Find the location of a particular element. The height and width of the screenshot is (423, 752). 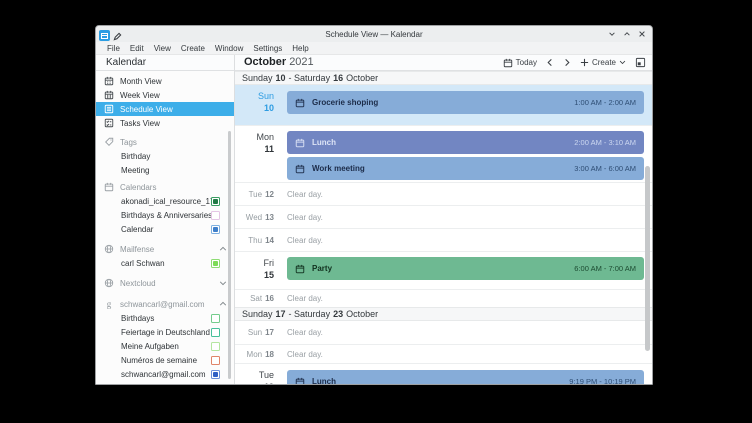

day-label: Mon 11 is located at coordinates (265, 143).